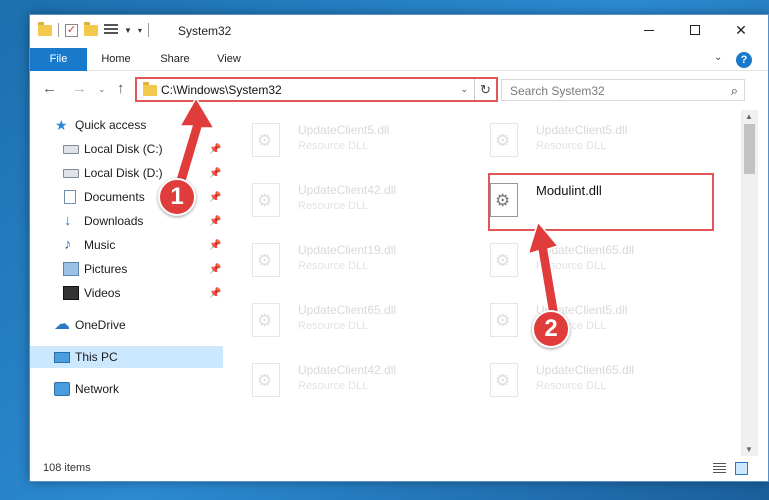  I want to click on address-path: C:\Windows\System32, so click(221, 90).